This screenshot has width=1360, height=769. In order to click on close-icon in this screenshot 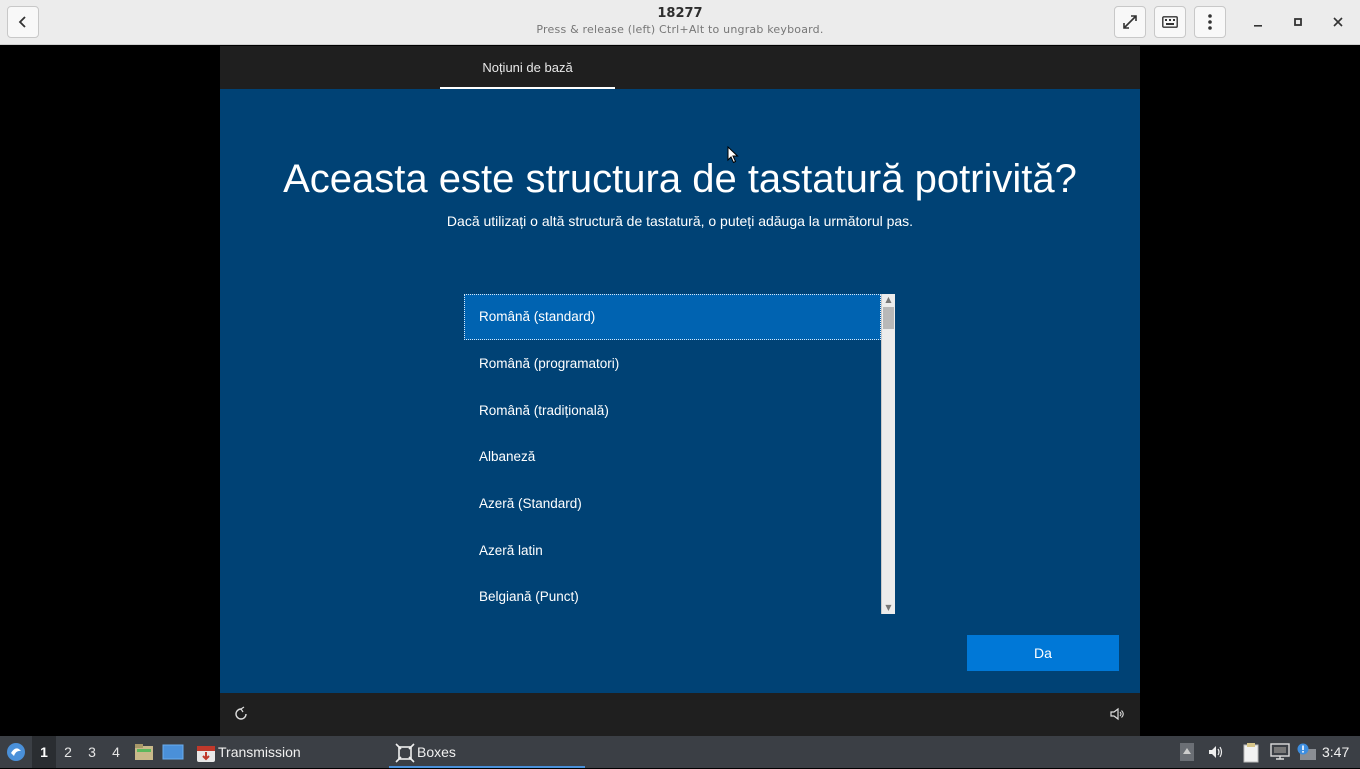, I will do `click(1338, 22)`.